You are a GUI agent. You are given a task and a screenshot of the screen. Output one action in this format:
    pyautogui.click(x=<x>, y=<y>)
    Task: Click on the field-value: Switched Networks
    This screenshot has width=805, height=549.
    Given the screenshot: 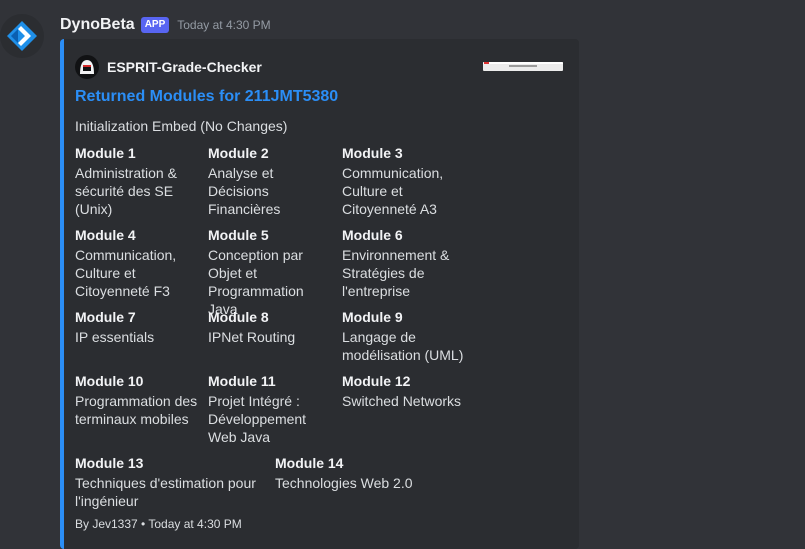 What is the action you would take?
    pyautogui.click(x=402, y=401)
    